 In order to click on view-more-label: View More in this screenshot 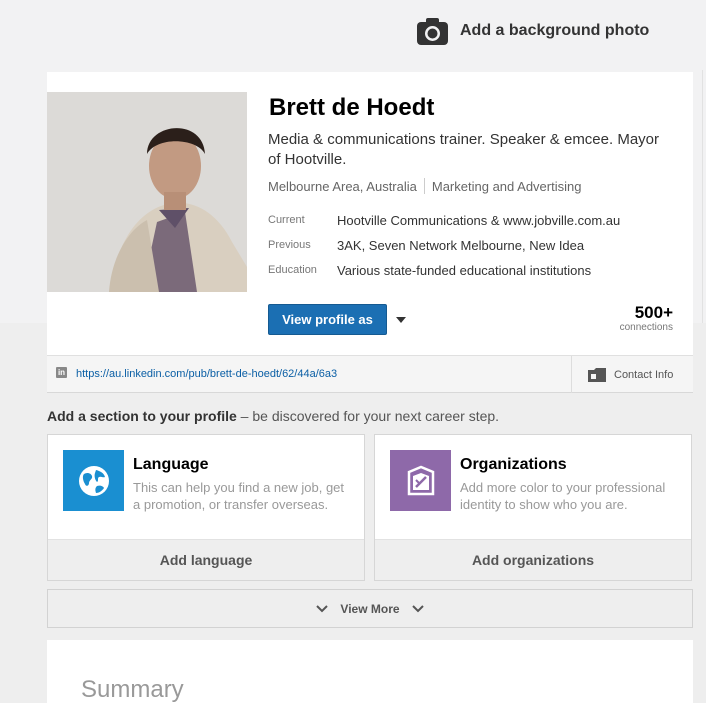, I will do `click(370, 608)`.